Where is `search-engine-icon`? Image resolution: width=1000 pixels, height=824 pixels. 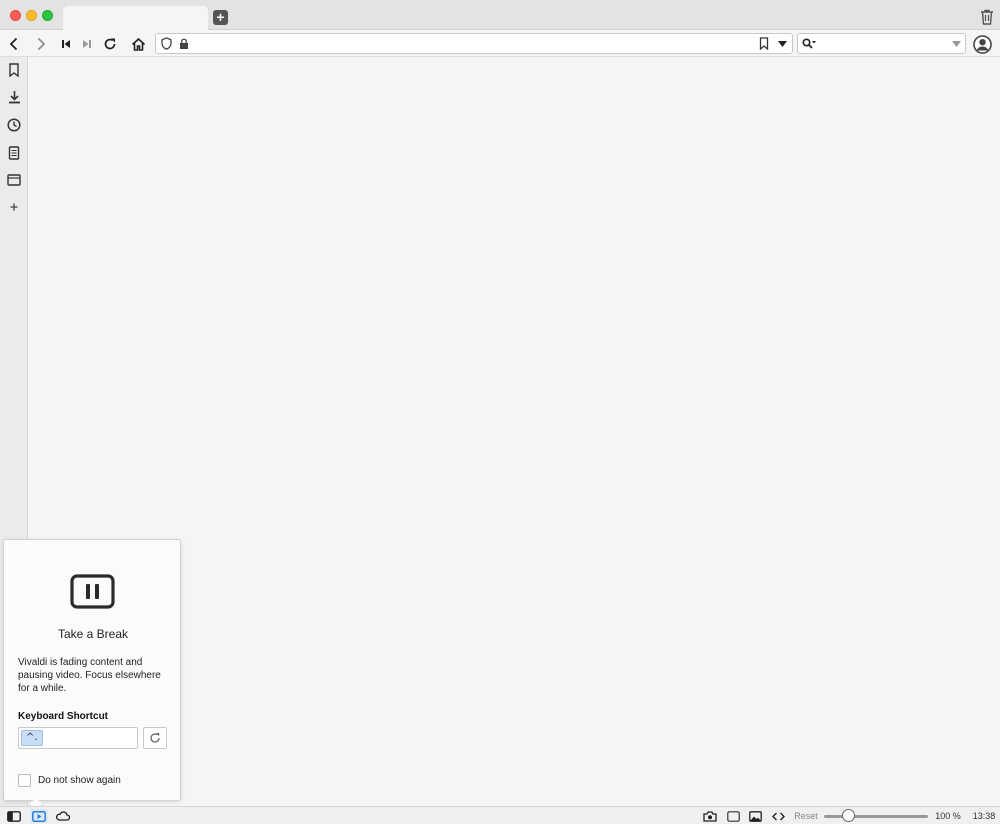
search-engine-icon is located at coordinates (809, 44).